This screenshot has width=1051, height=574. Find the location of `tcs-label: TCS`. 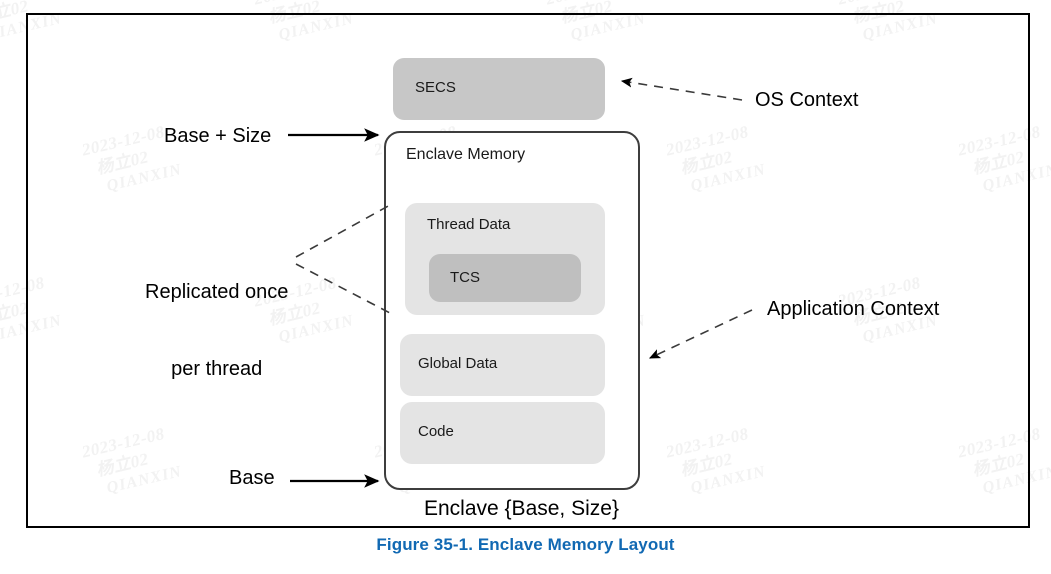

tcs-label: TCS is located at coordinates (465, 277).